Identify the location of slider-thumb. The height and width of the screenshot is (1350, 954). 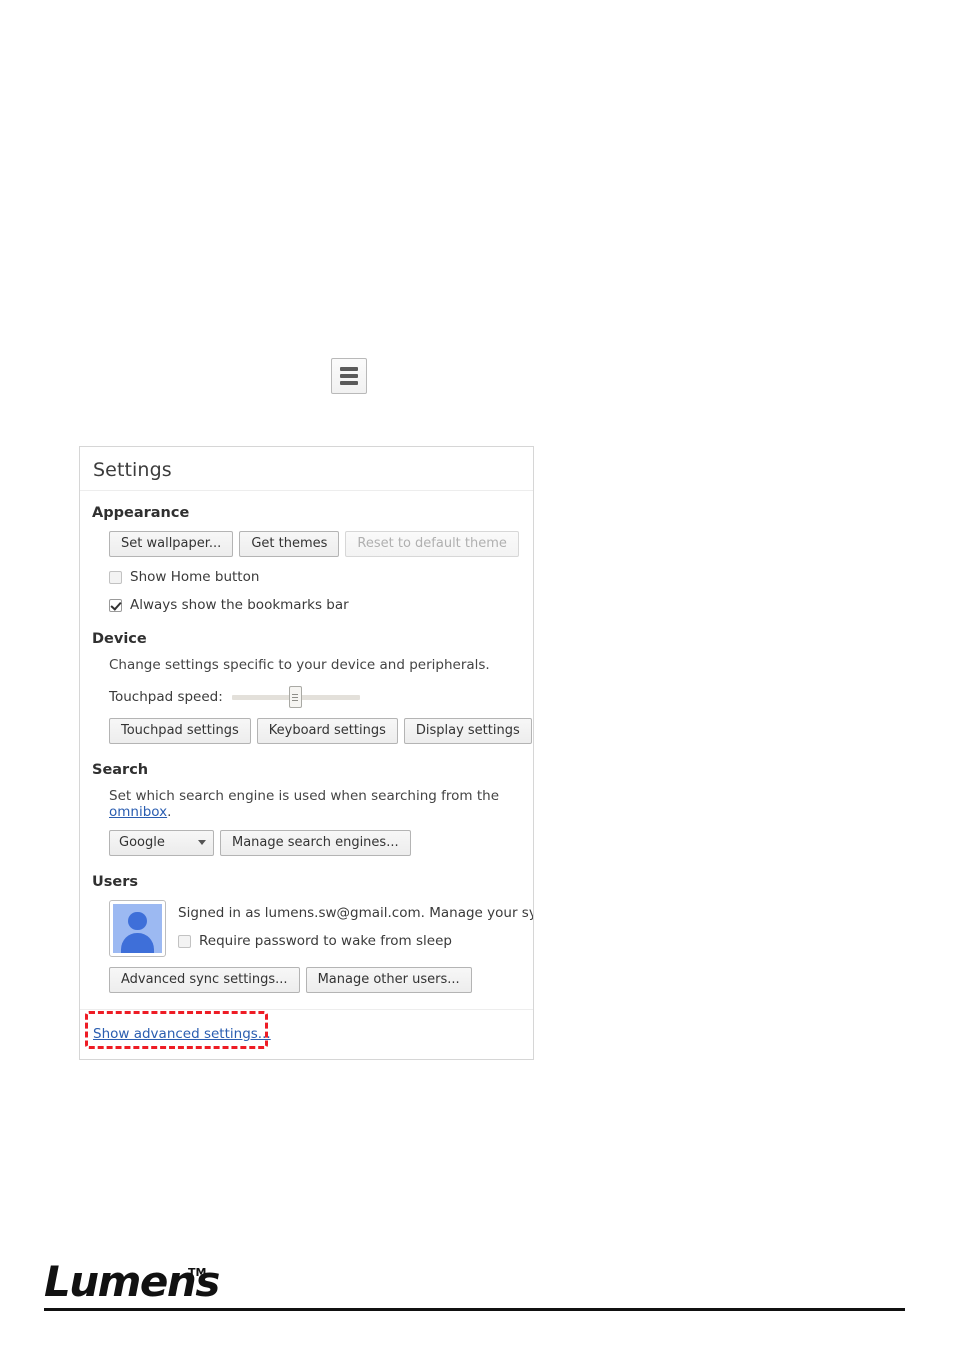
(295, 697).